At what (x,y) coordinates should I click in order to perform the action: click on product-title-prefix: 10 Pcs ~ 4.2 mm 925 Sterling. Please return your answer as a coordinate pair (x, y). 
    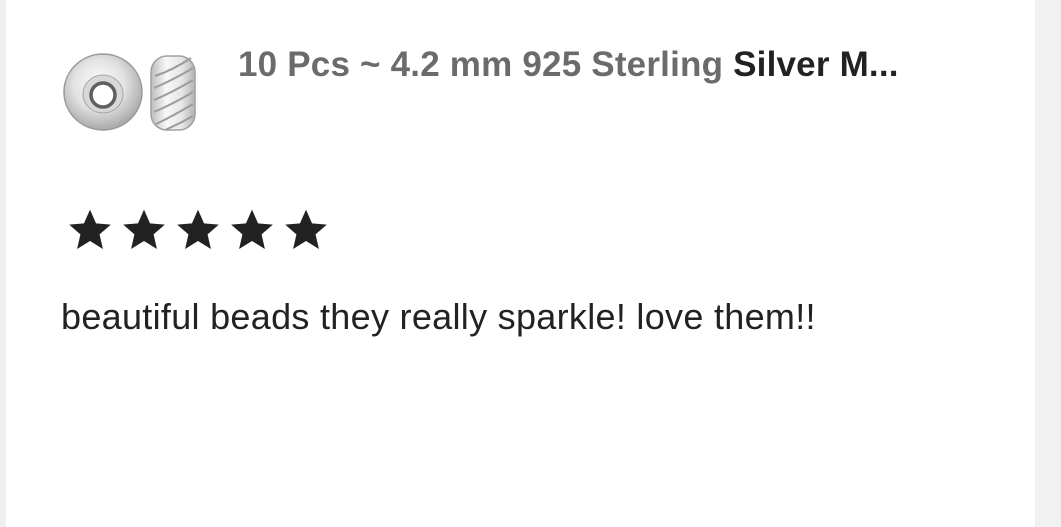
    Looking at the image, I should click on (486, 64).